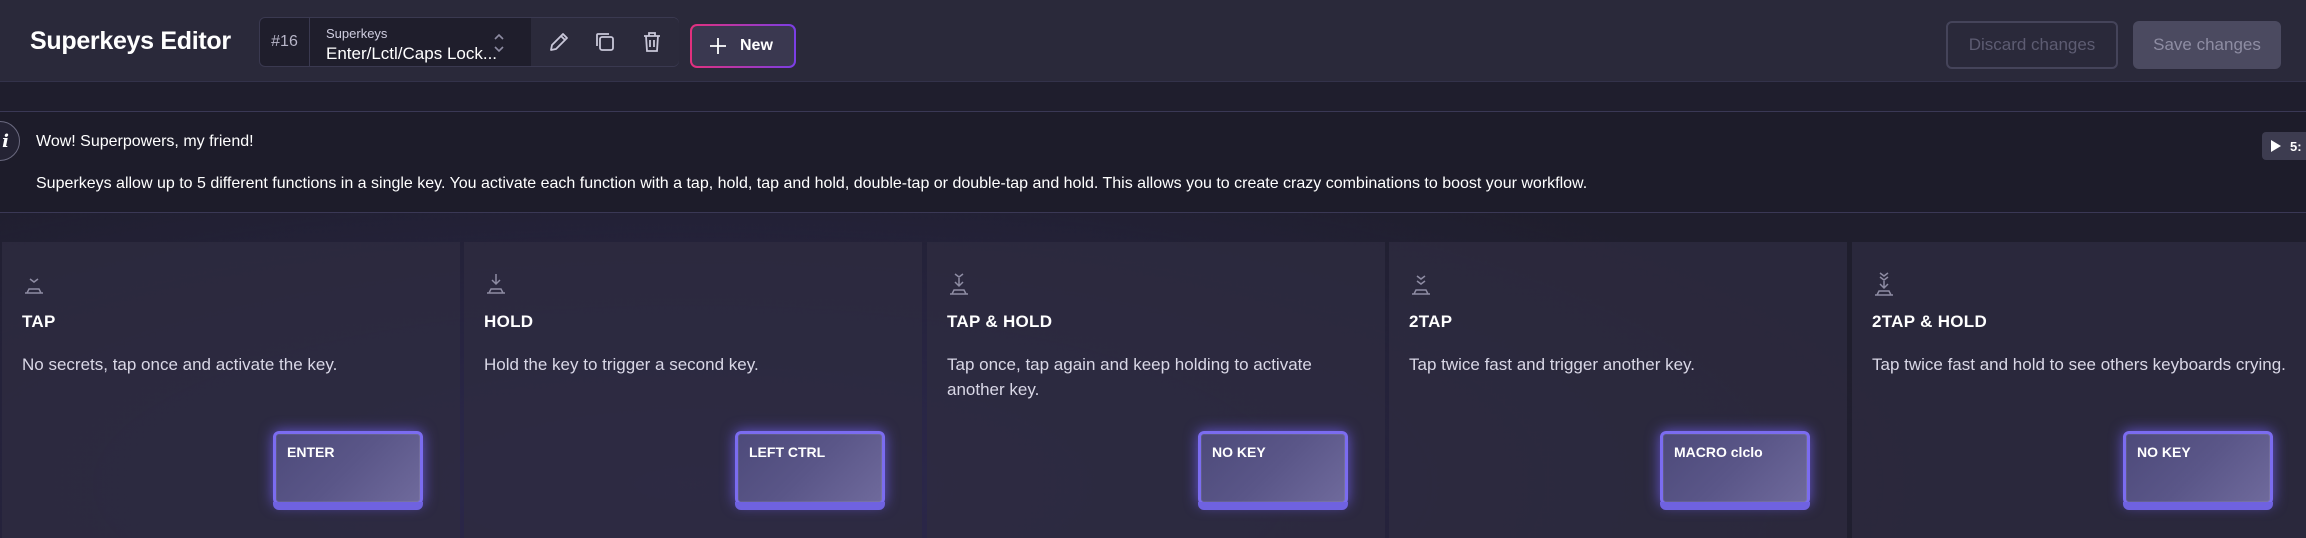  What do you see at coordinates (499, 43) in the screenshot?
I see `chevron-updown-icon` at bounding box center [499, 43].